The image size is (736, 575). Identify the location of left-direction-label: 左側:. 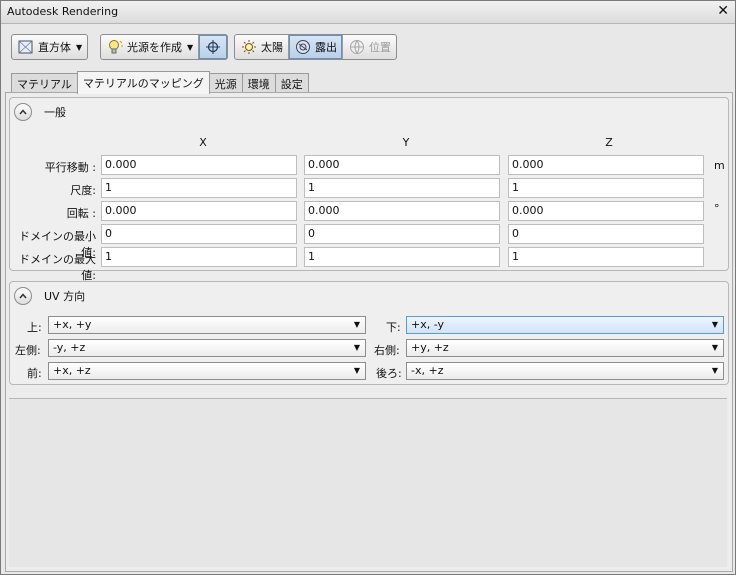
(28, 350).